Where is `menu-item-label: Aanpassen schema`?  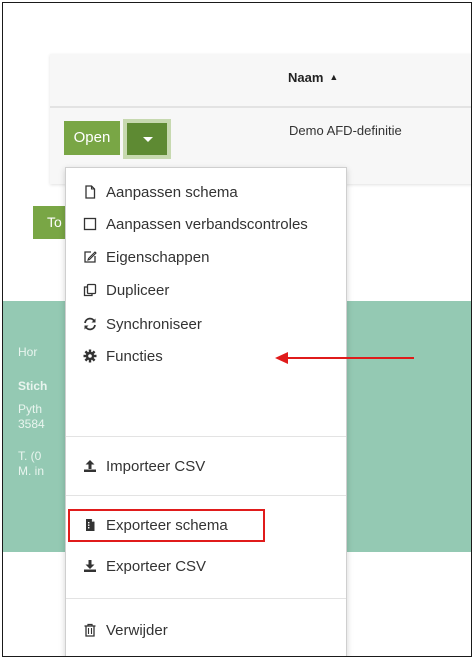 menu-item-label: Aanpassen schema is located at coordinates (172, 192).